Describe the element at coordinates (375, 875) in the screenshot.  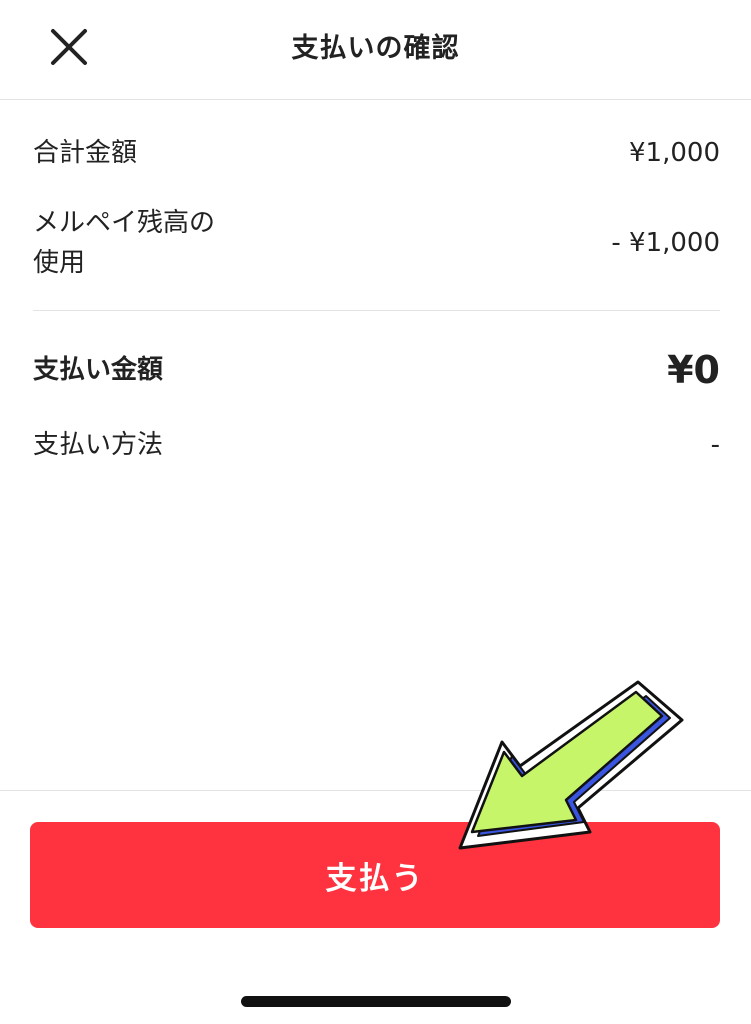
I see `pay-button: 支払う` at that location.